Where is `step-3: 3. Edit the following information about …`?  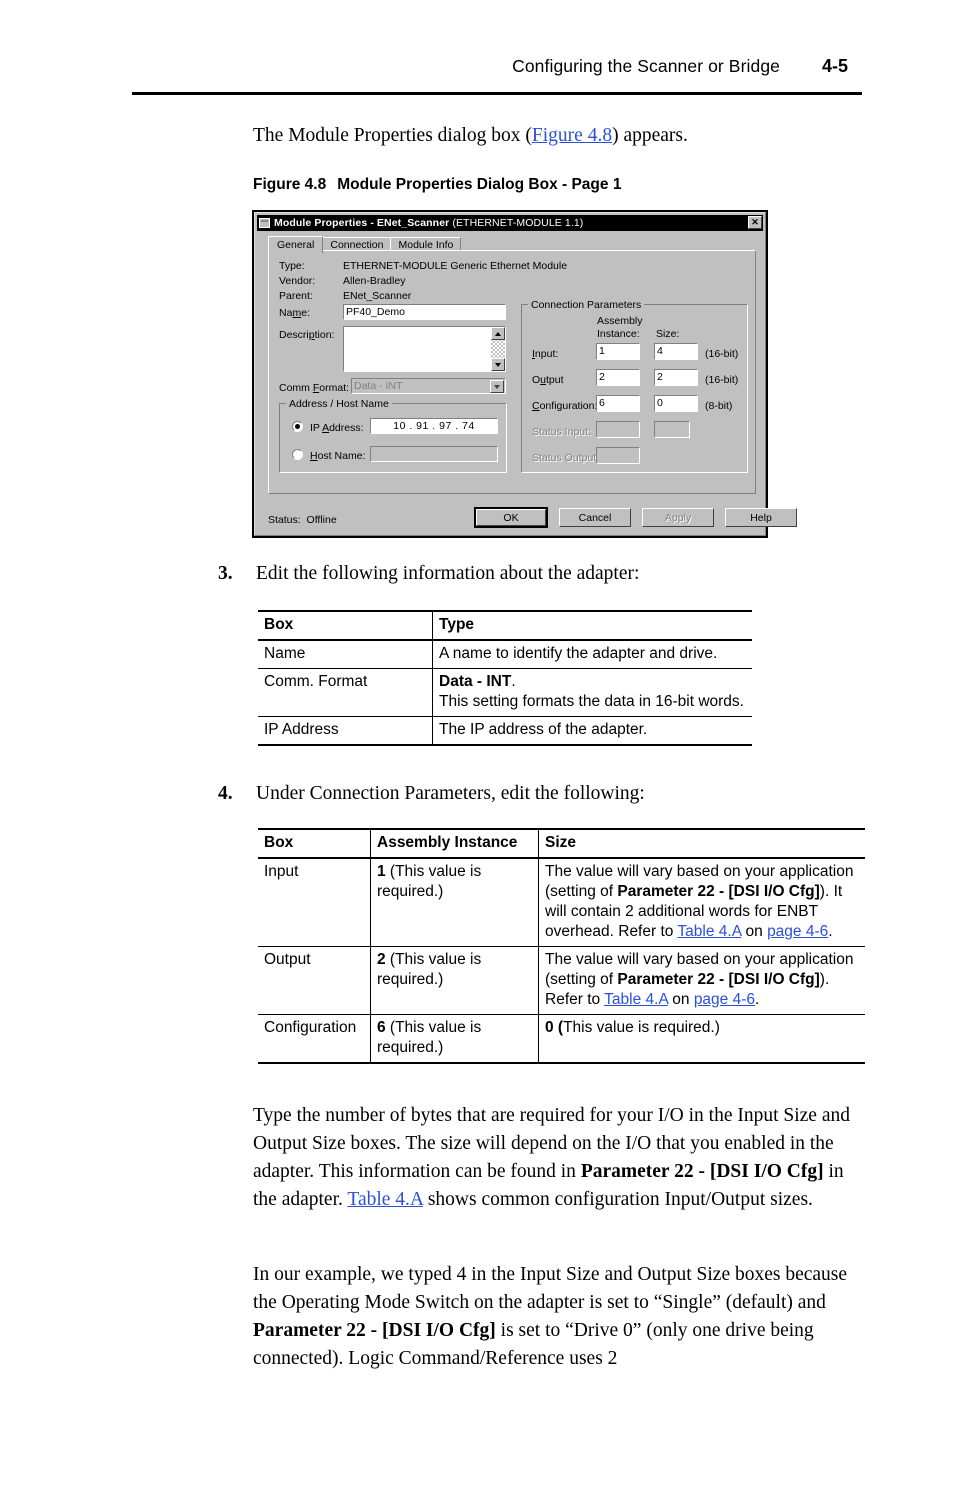 step-3: 3. Edit the following information about … is located at coordinates (538, 574).